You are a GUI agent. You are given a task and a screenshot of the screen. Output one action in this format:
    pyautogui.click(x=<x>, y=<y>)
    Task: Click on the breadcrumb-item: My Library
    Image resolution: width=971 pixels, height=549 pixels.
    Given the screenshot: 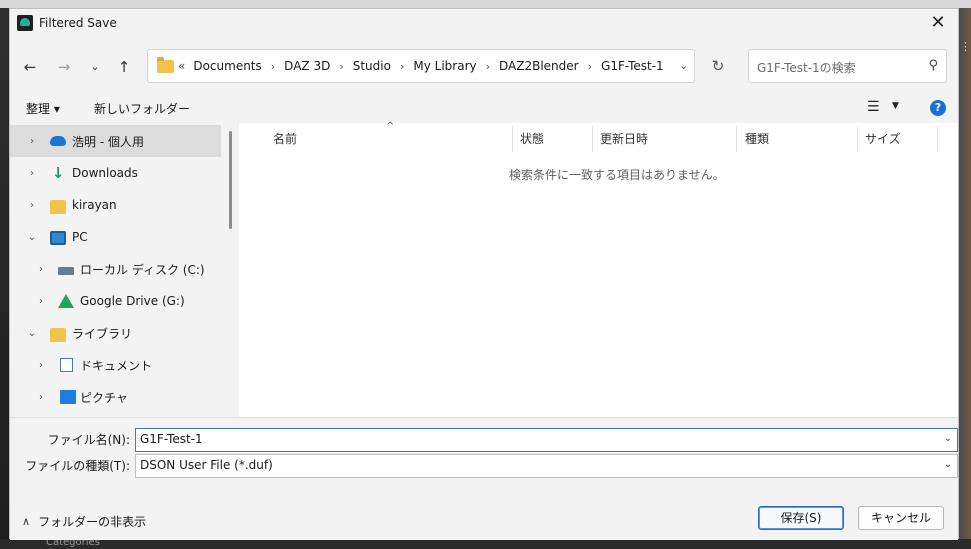 What is the action you would take?
    pyautogui.click(x=444, y=66)
    